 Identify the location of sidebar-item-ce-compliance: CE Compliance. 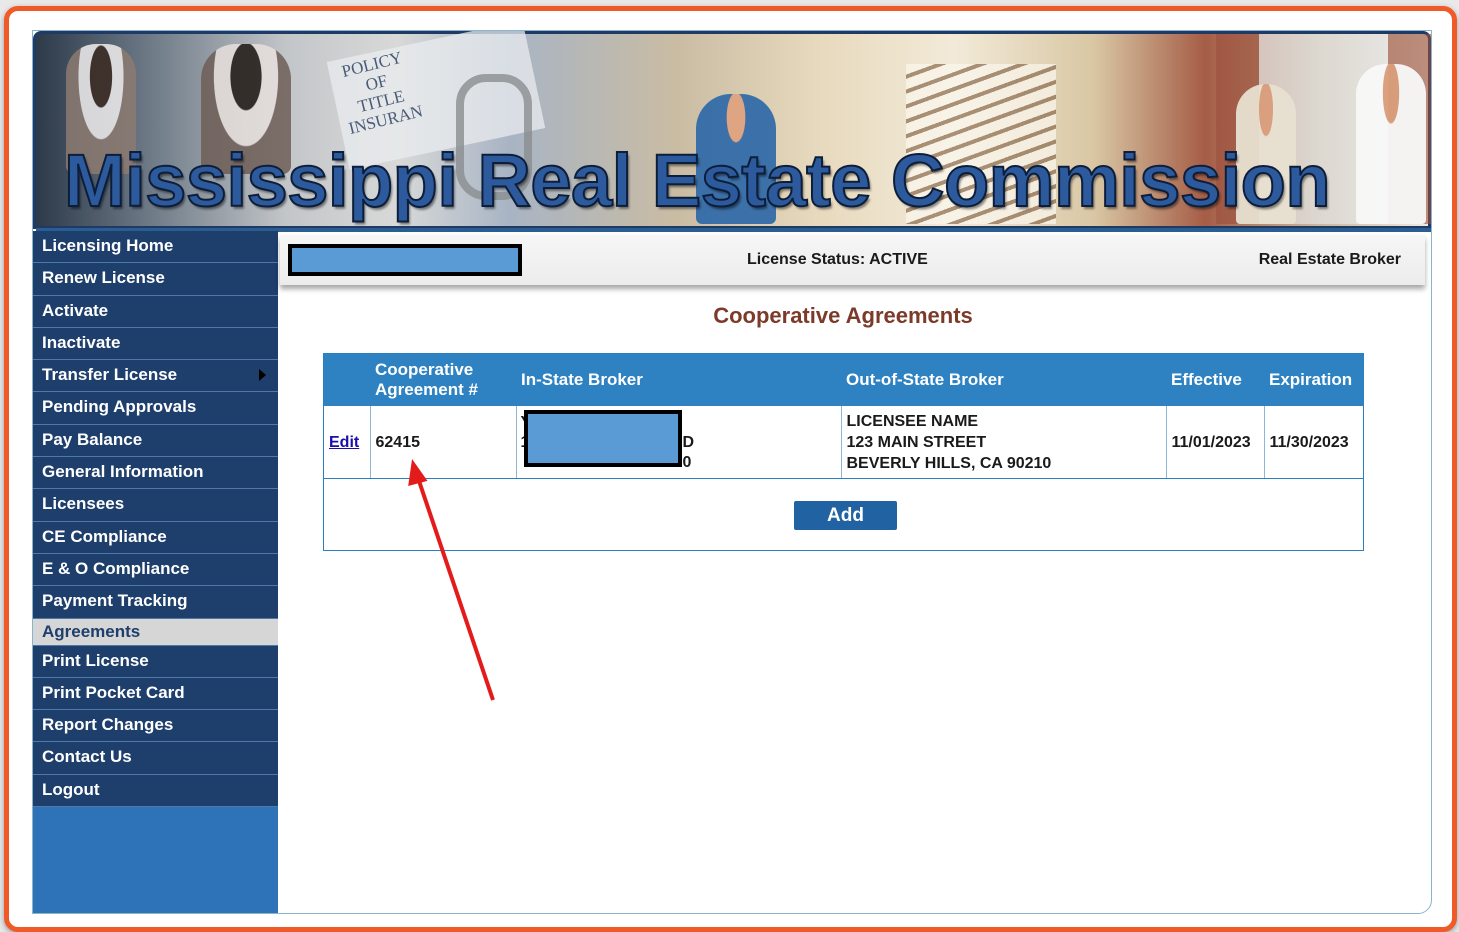
(155, 537).